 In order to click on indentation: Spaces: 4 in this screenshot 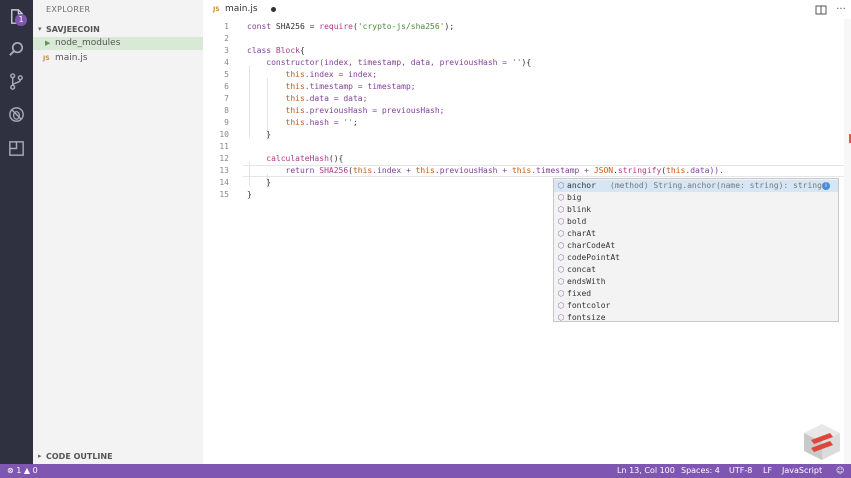, I will do `click(700, 470)`.